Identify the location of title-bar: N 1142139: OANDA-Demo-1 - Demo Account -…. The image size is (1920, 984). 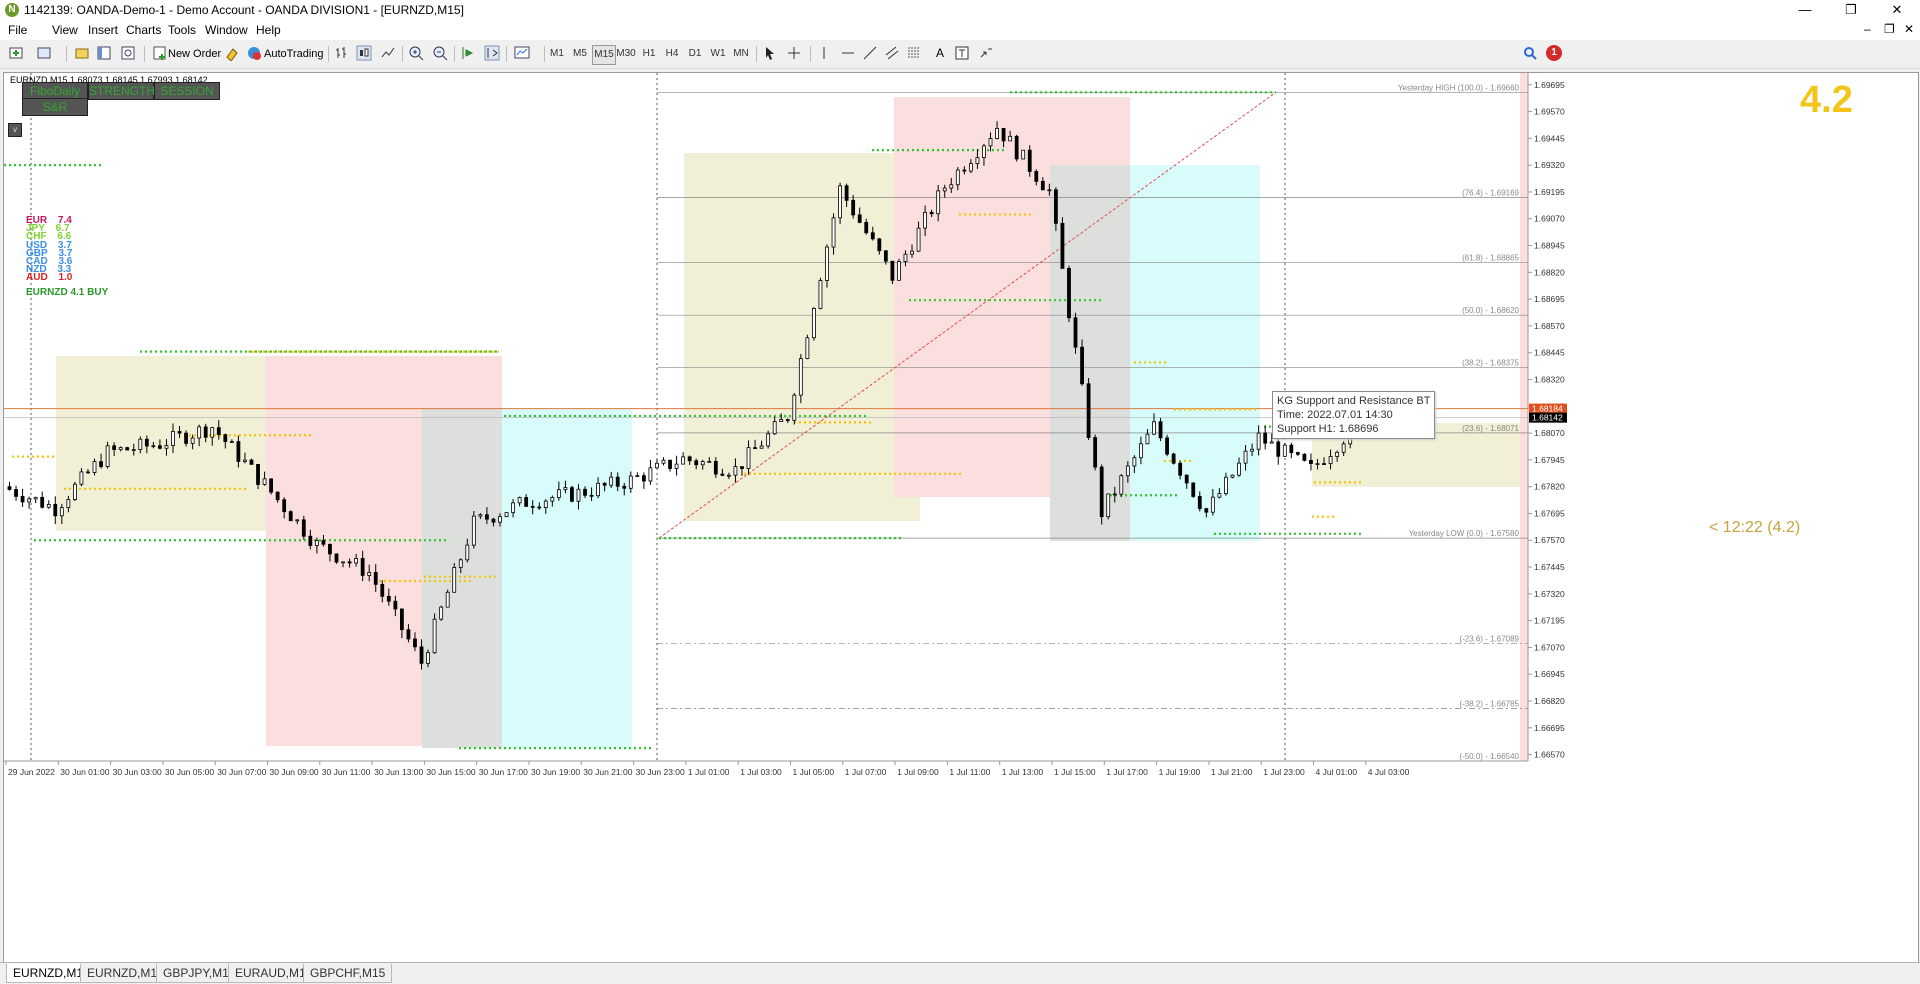
(960, 10).